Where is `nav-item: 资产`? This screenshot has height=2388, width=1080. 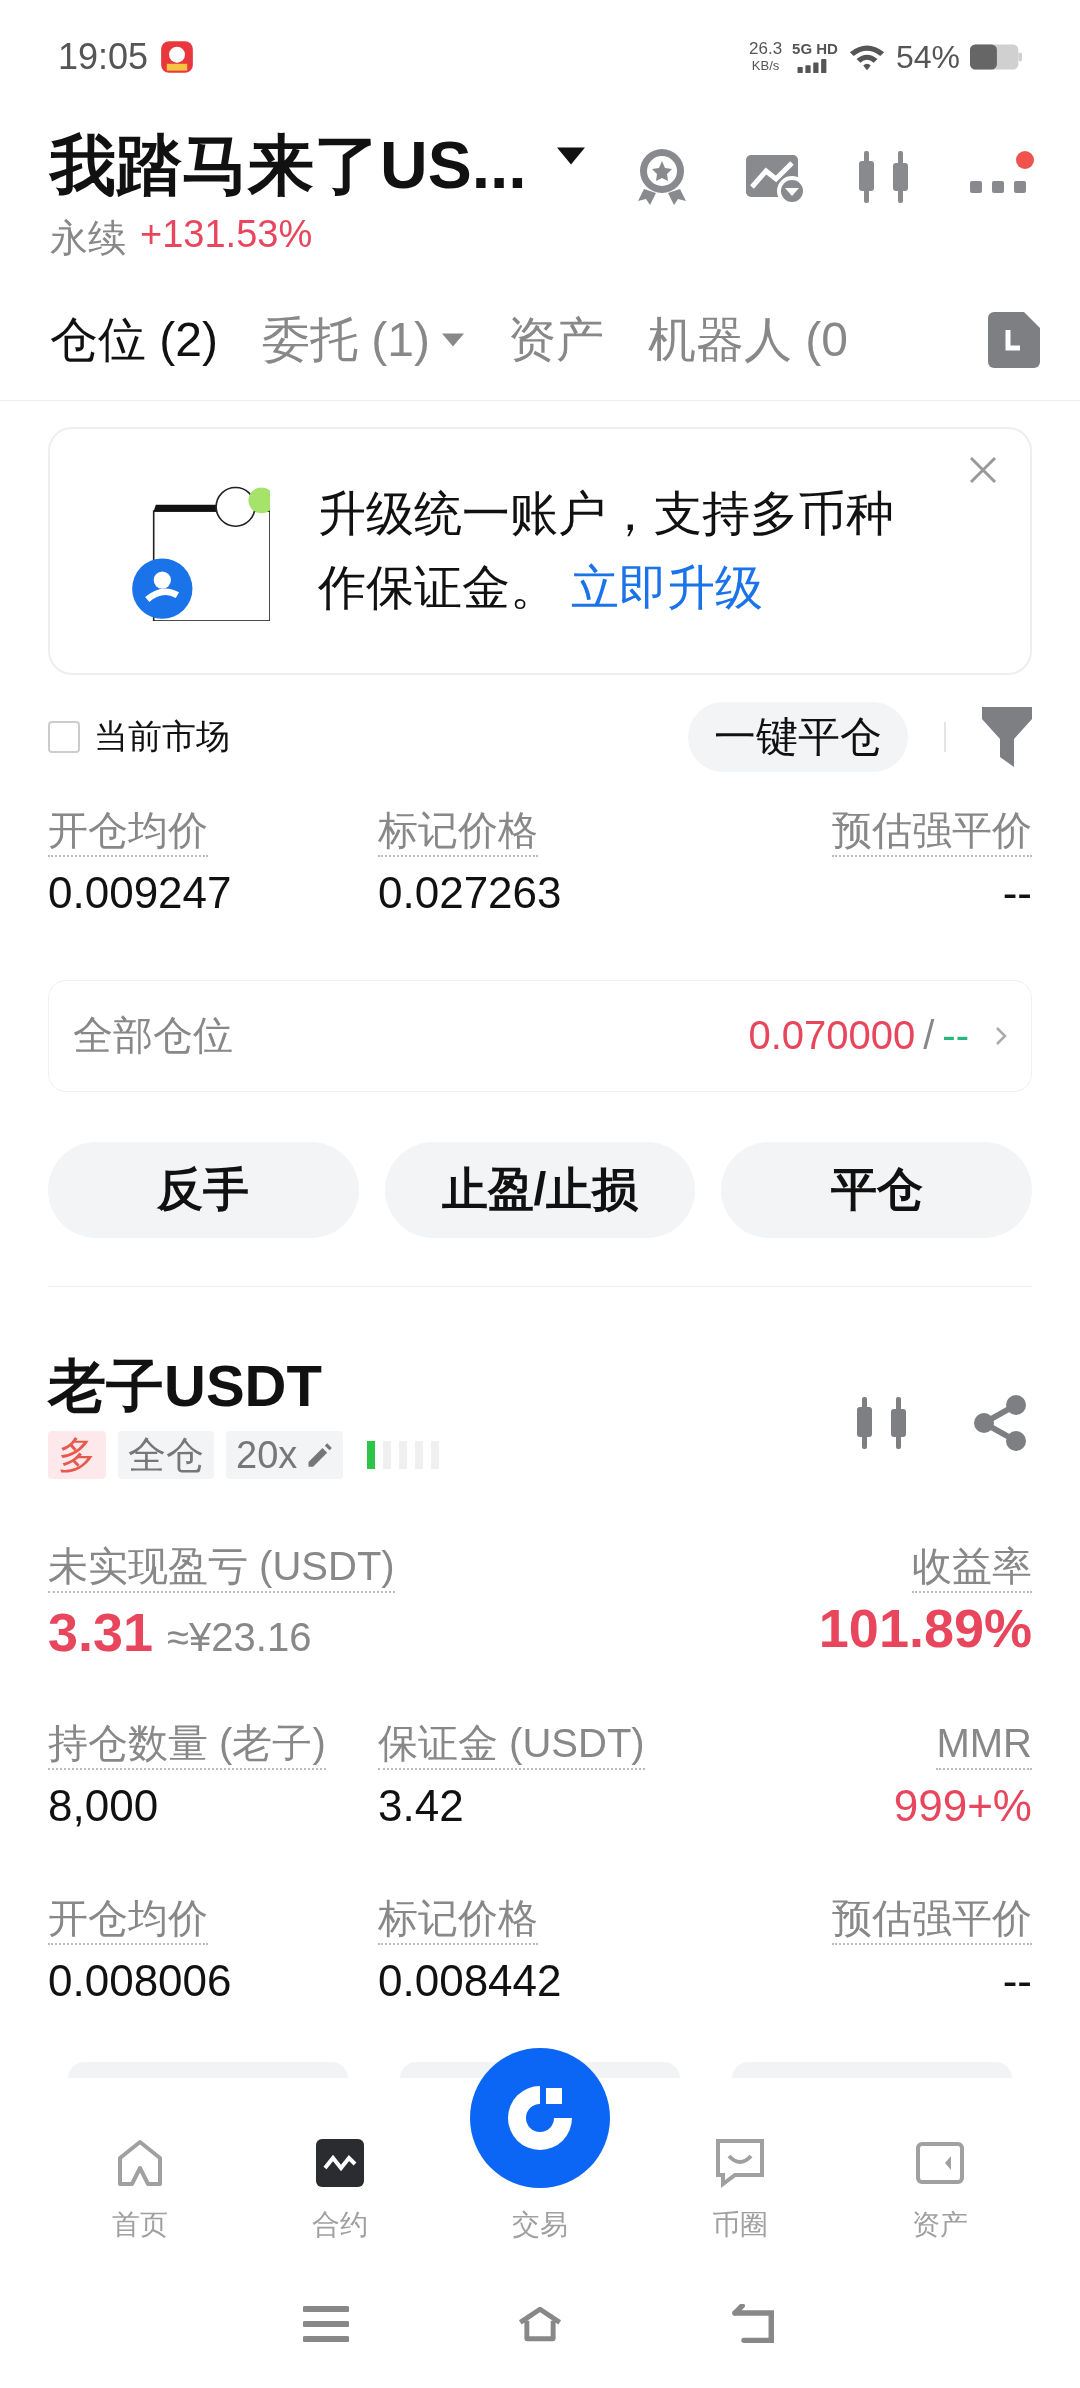 nav-item: 资产 is located at coordinates (940, 2191).